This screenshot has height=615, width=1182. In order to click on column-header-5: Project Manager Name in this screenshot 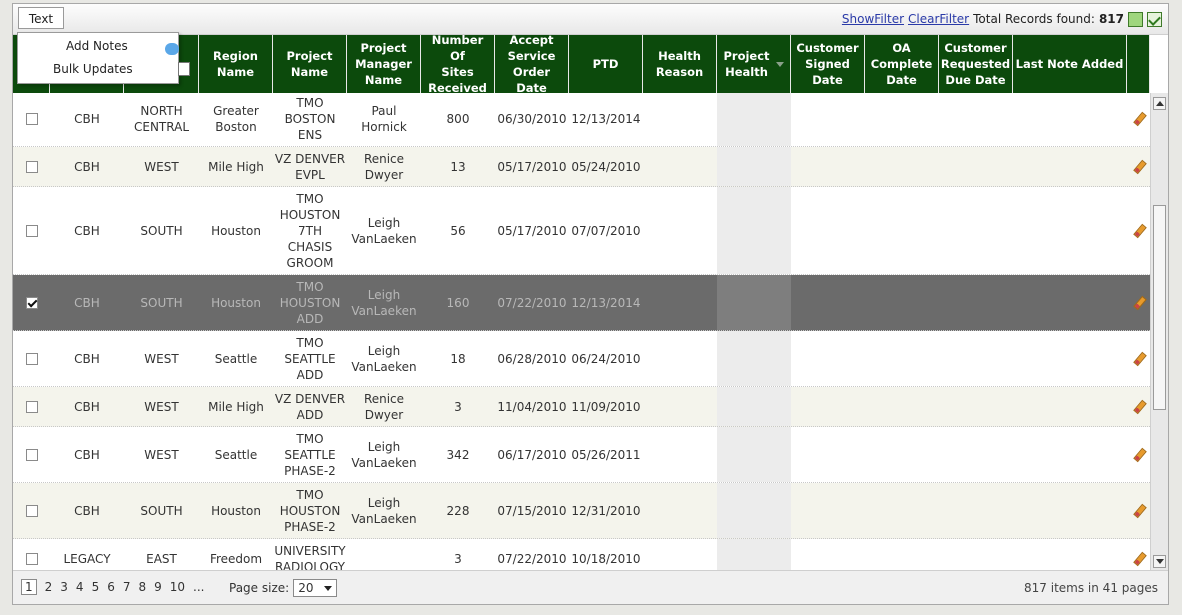, I will do `click(384, 64)`.